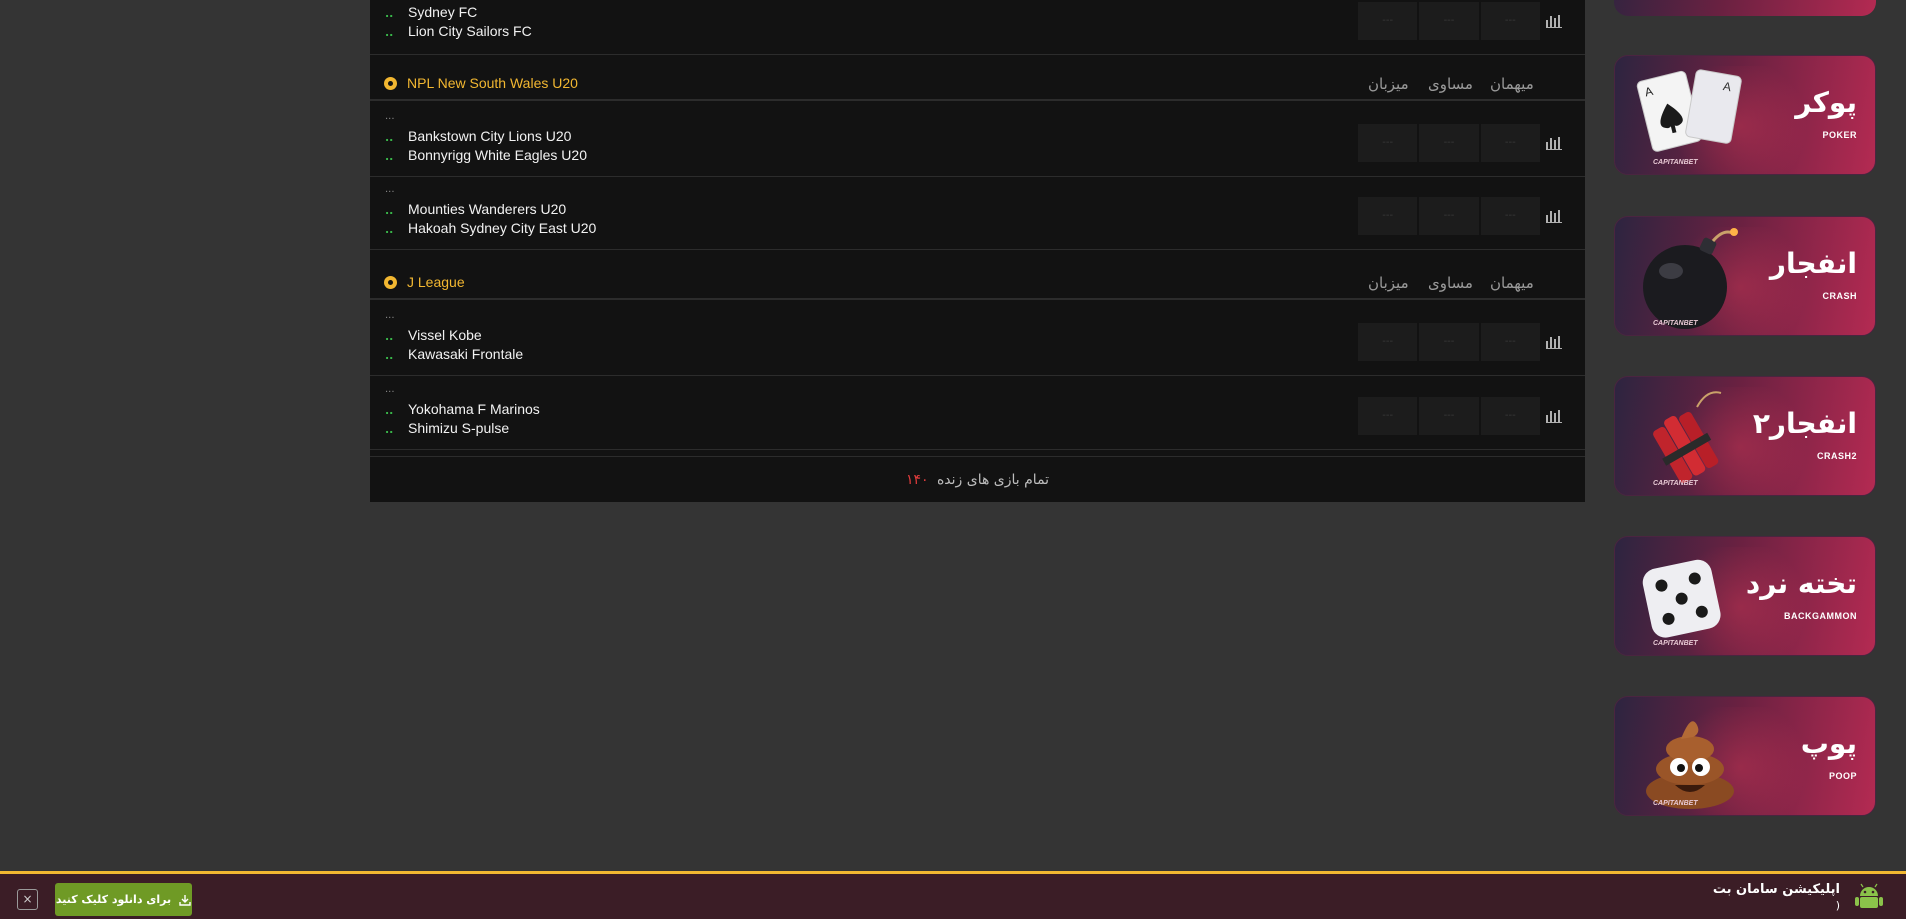  Describe the element at coordinates (445, 335) in the screenshot. I see `home-team: Vissel Kobe` at that location.